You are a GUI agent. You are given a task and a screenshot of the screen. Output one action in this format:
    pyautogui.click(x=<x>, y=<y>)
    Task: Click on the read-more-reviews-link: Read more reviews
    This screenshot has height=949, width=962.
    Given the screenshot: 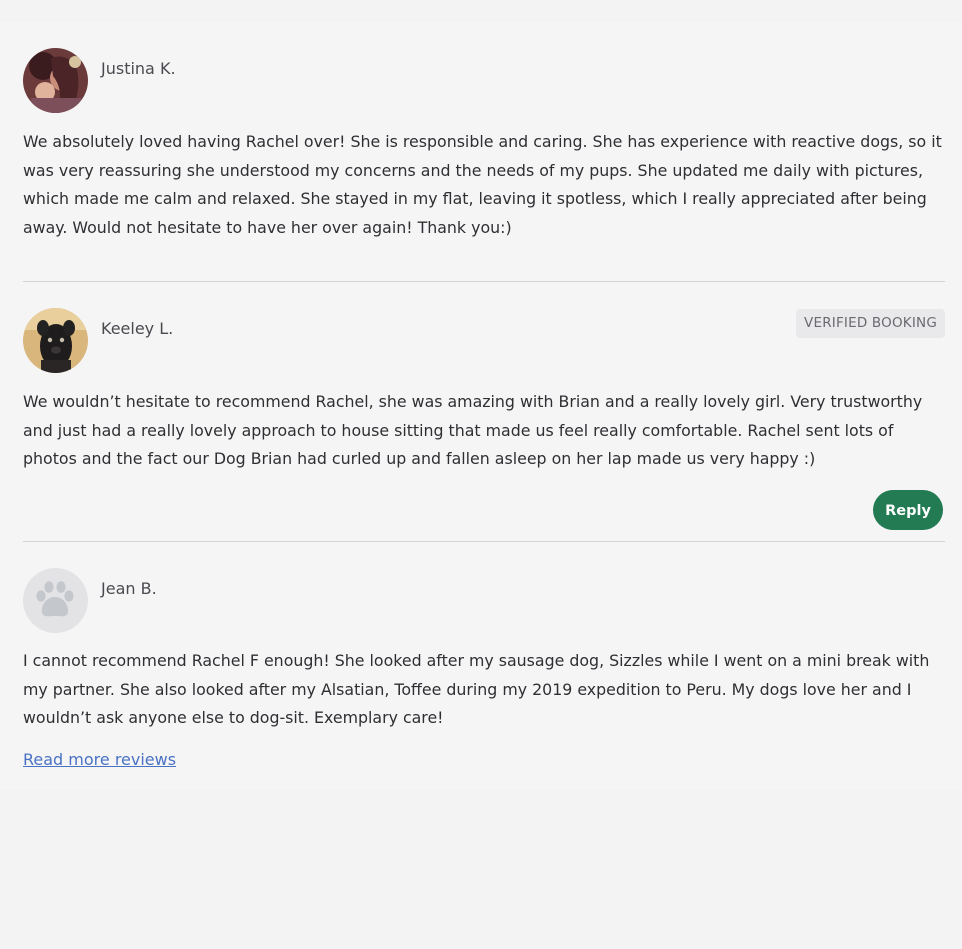 What is the action you would take?
    pyautogui.click(x=99, y=759)
    